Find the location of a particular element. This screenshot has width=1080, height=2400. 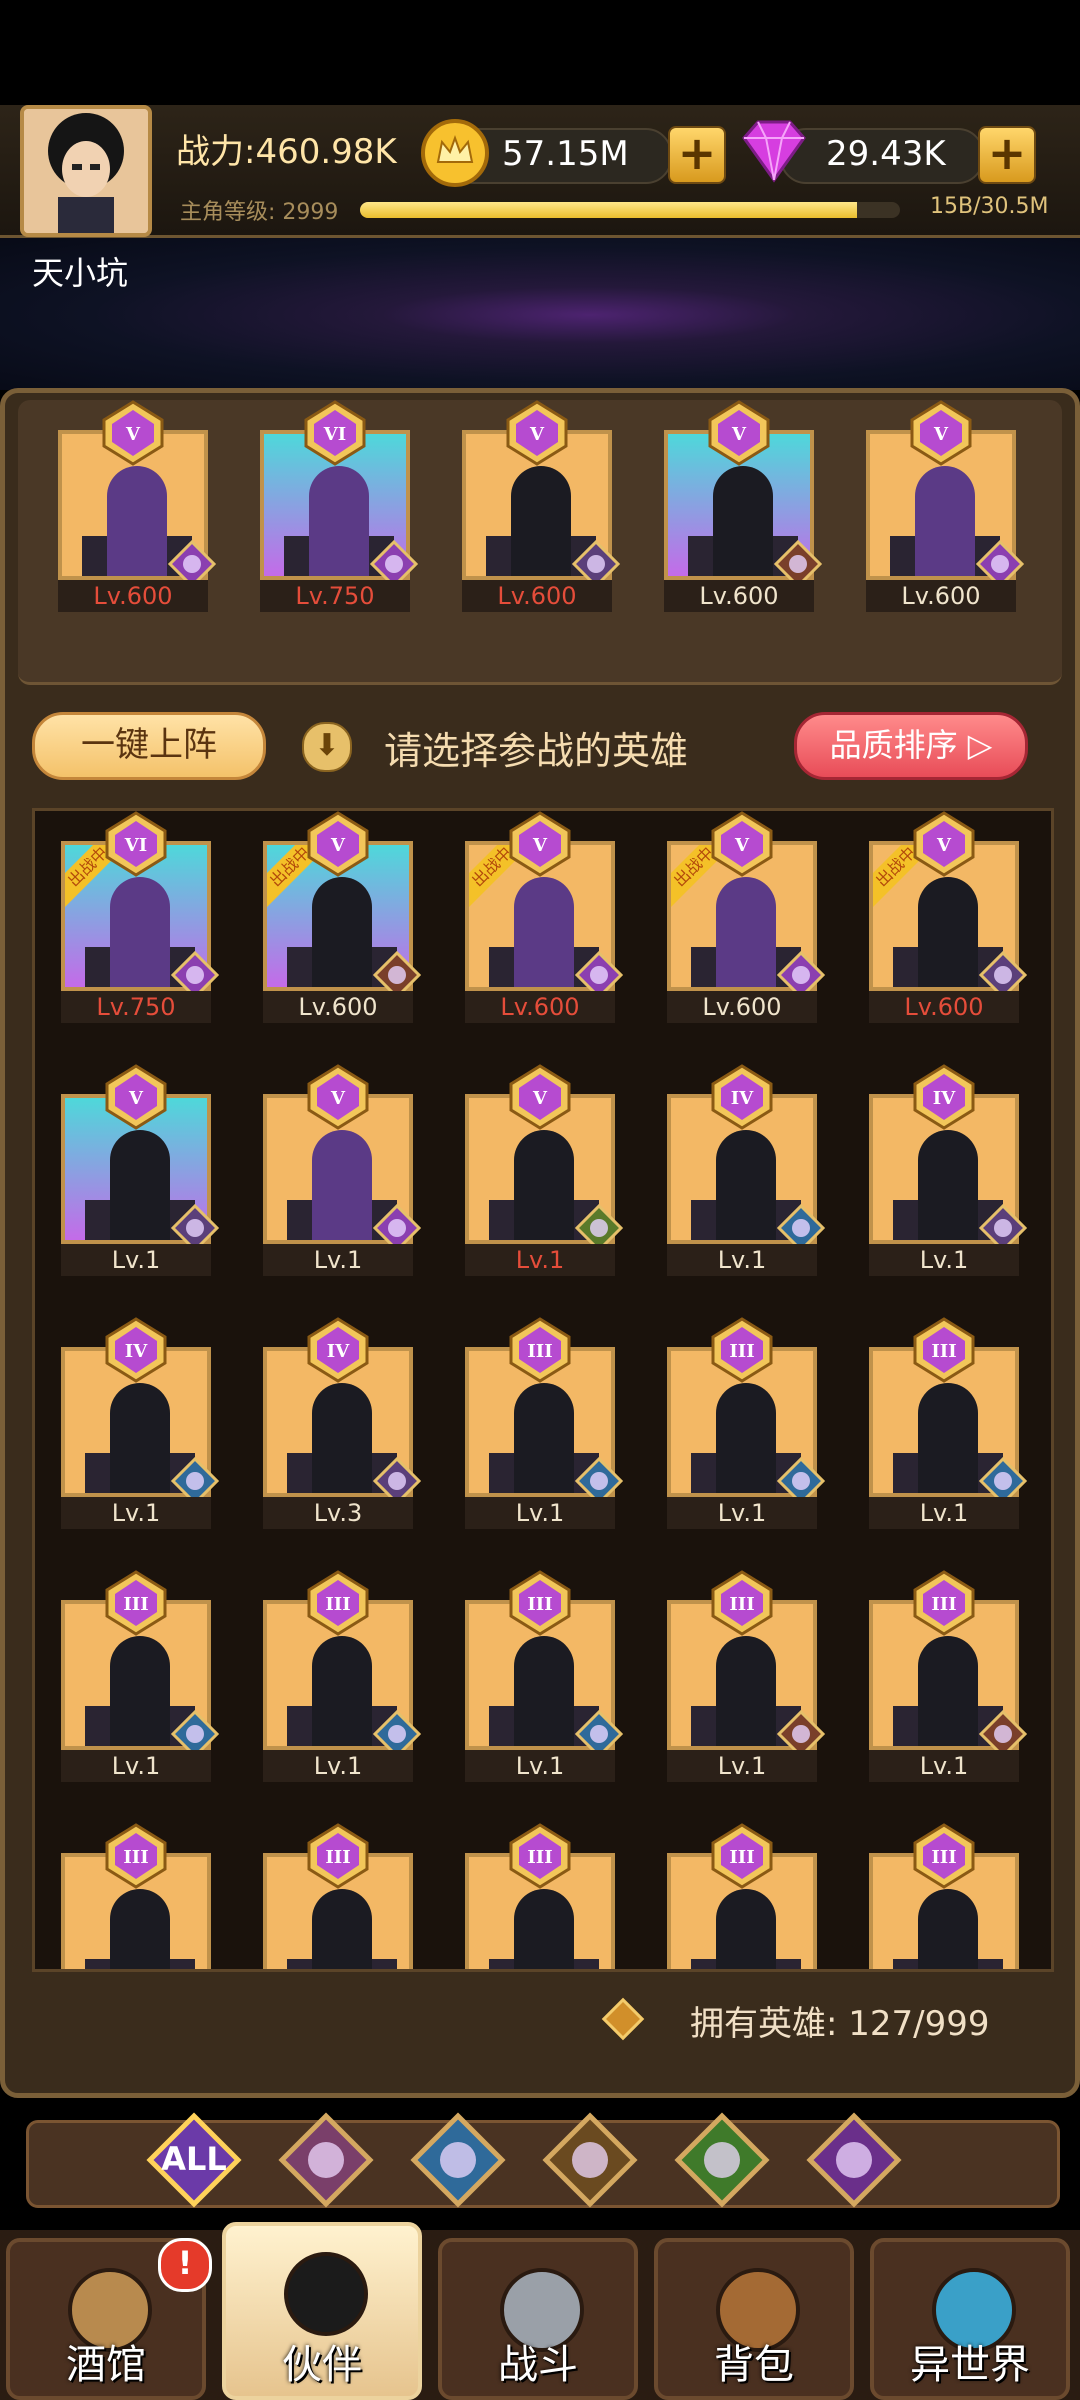

hero-level: Lv.750 is located at coordinates (335, 596).